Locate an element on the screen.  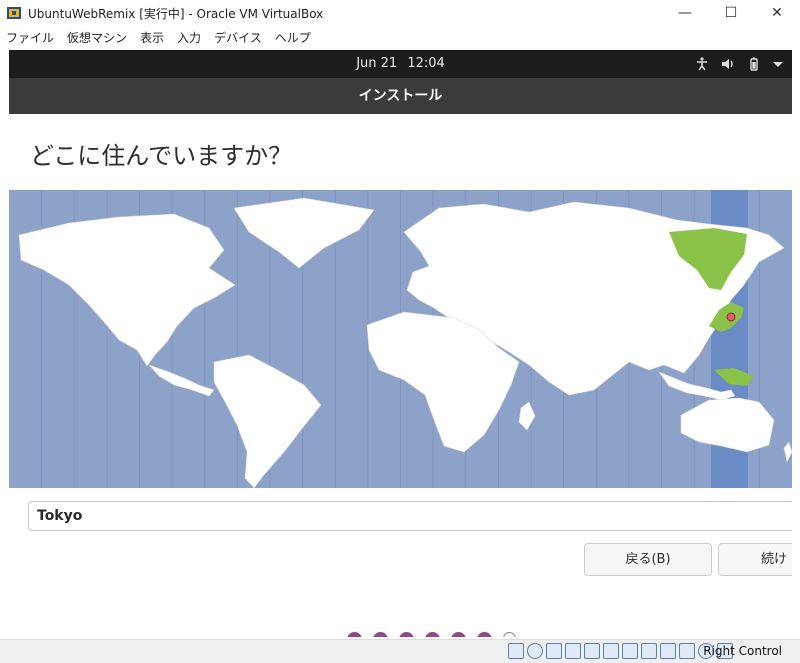
vbox-statusbar: Right Control is located at coordinates (400, 651).